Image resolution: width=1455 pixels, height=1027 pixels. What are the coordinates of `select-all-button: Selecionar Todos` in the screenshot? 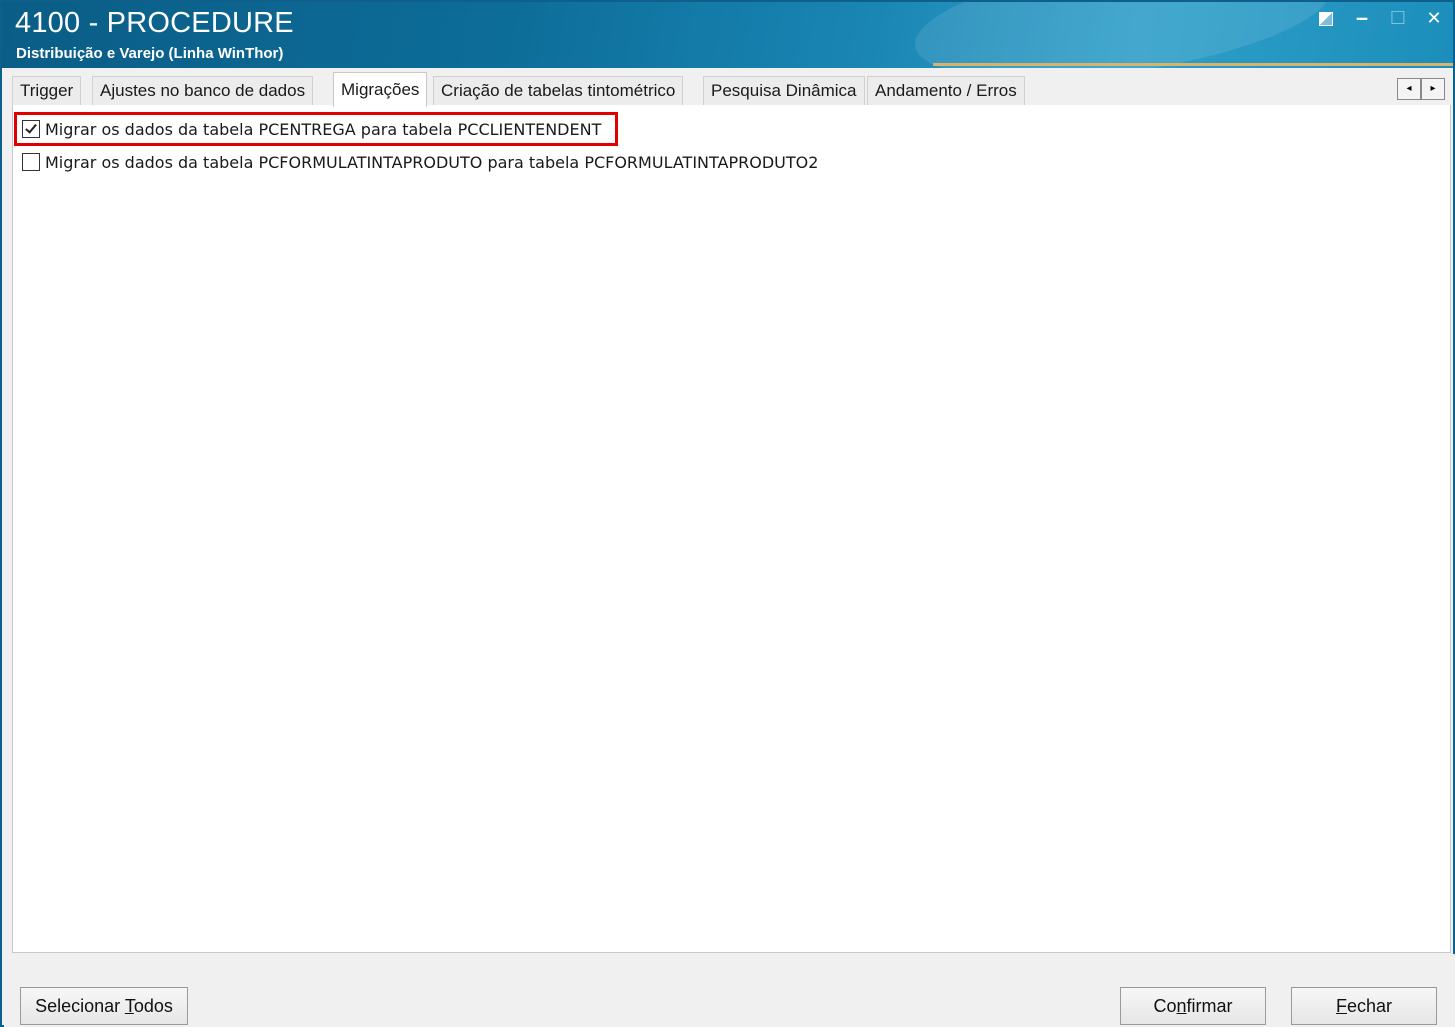 It's located at (104, 1006).